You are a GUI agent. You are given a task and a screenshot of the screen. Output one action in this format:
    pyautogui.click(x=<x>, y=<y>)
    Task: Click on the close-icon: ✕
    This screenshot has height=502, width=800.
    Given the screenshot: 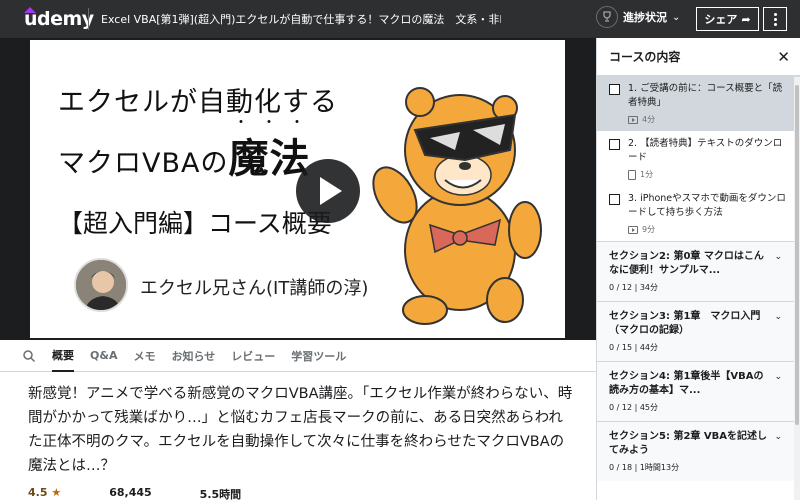 What is the action you would take?
    pyautogui.click(x=783, y=57)
    